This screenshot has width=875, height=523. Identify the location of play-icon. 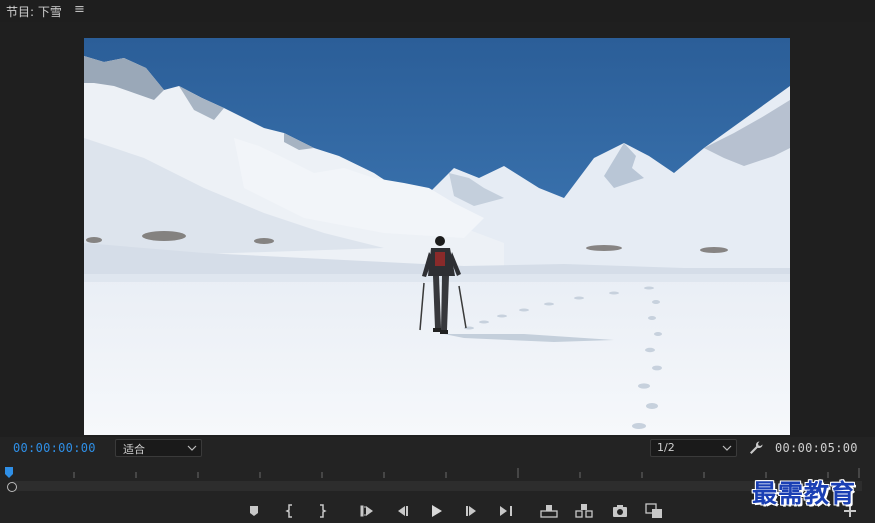
(437, 511).